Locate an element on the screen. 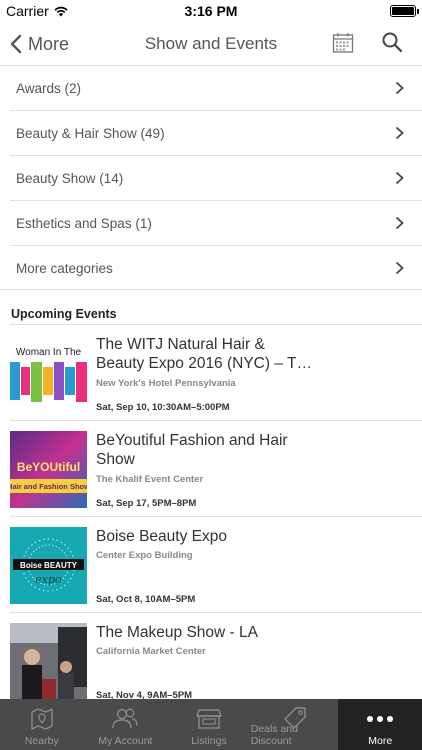 The height and width of the screenshot is (750, 422). thumbnail-subcaption: expo is located at coordinates (48, 579).